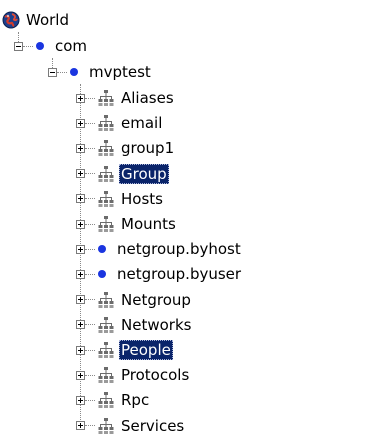  I want to click on tree-node-networks: Networks, so click(134, 325).